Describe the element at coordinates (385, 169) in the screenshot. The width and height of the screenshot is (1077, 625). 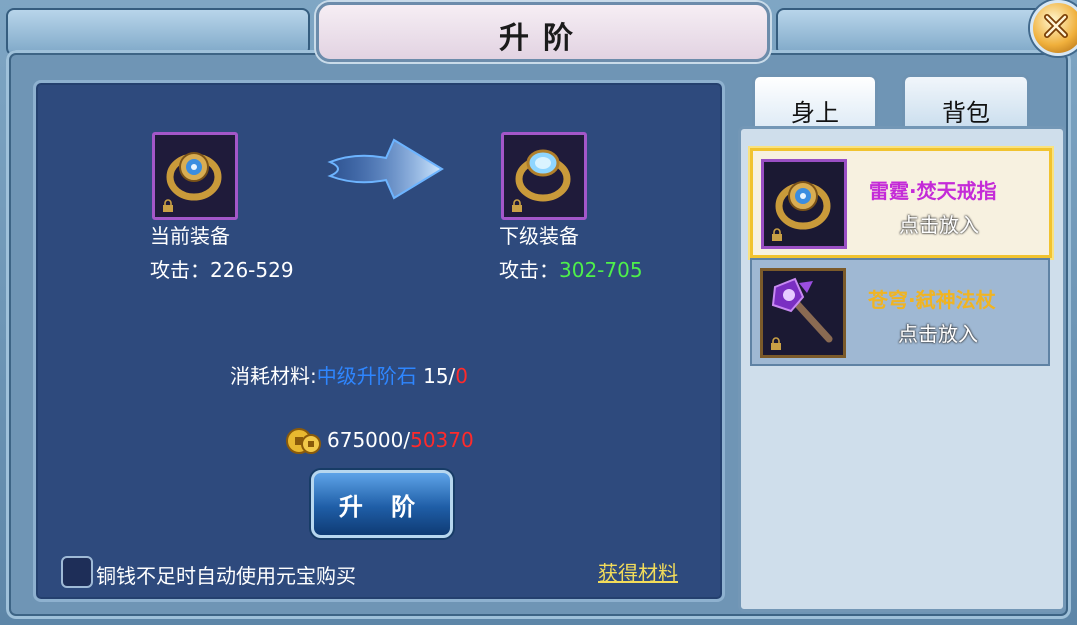
I see `upgrade-arrow-icon` at that location.